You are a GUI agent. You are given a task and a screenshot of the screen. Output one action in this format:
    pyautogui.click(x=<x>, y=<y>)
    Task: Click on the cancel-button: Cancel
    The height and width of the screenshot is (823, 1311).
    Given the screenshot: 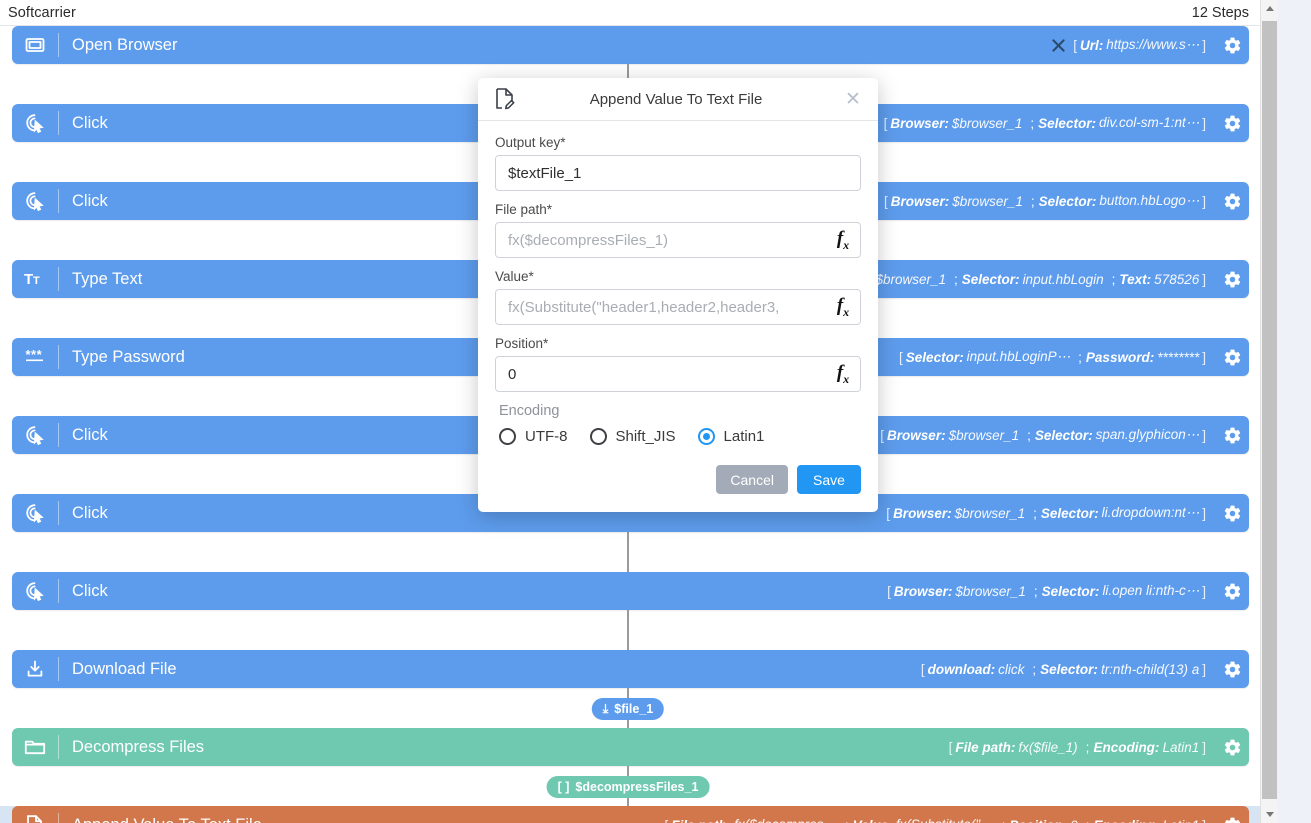 What is the action you would take?
    pyautogui.click(x=752, y=479)
    